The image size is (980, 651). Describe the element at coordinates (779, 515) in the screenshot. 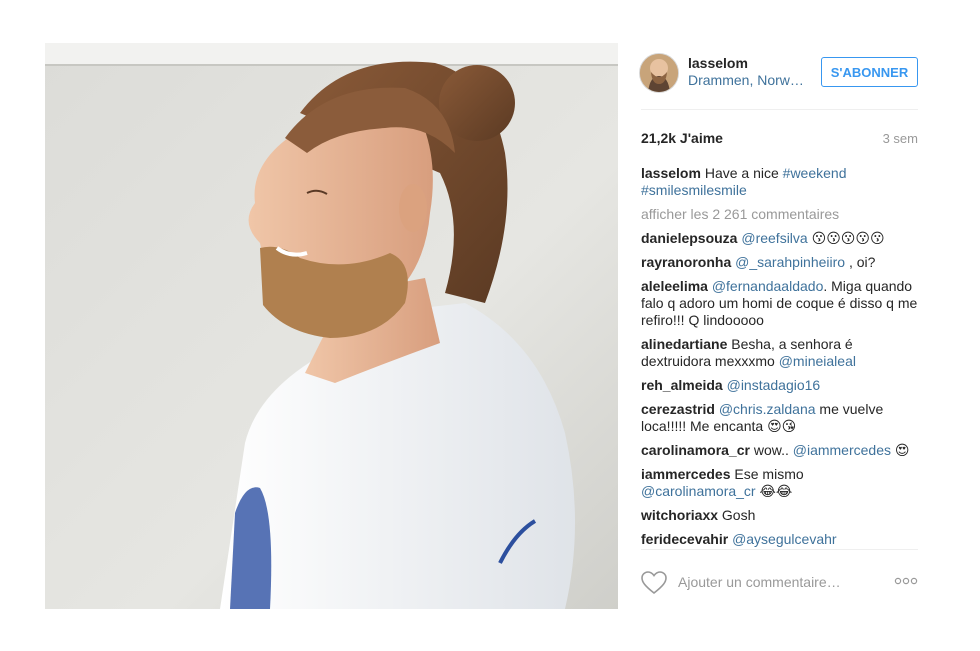

I see `comment-item: witchoriaxx Gosh` at that location.